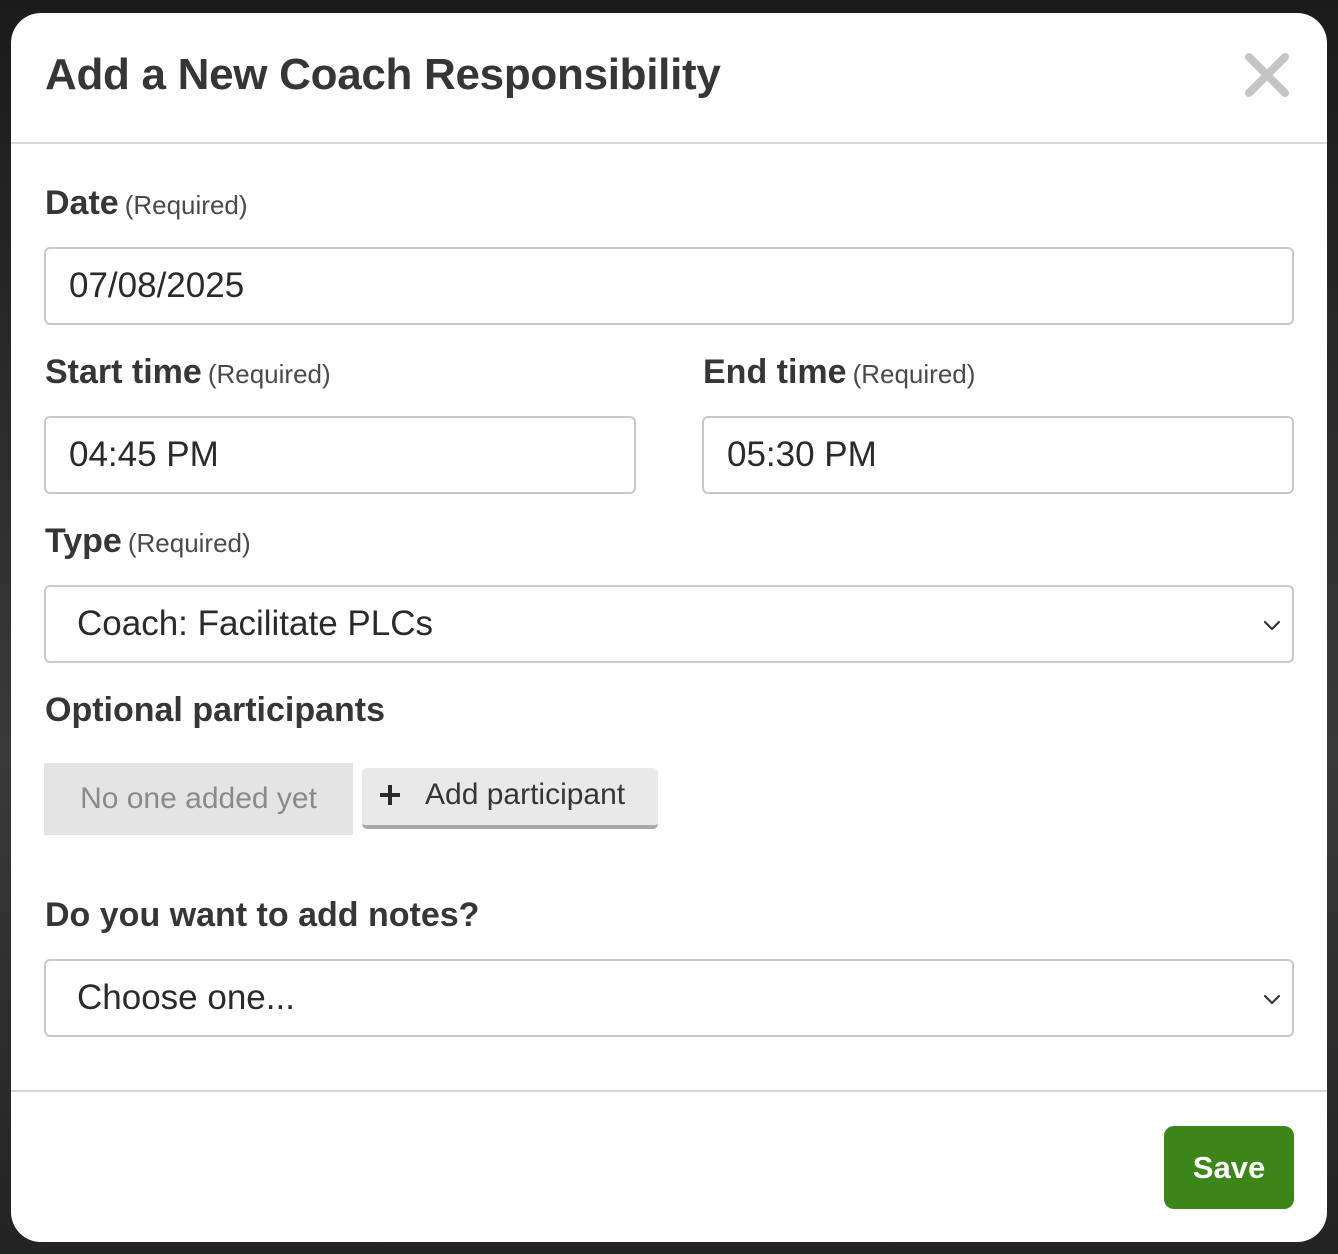 The image size is (1338, 1254). Describe the element at coordinates (998, 455) in the screenshot. I see `end-time-input: 05:30 PM` at that location.